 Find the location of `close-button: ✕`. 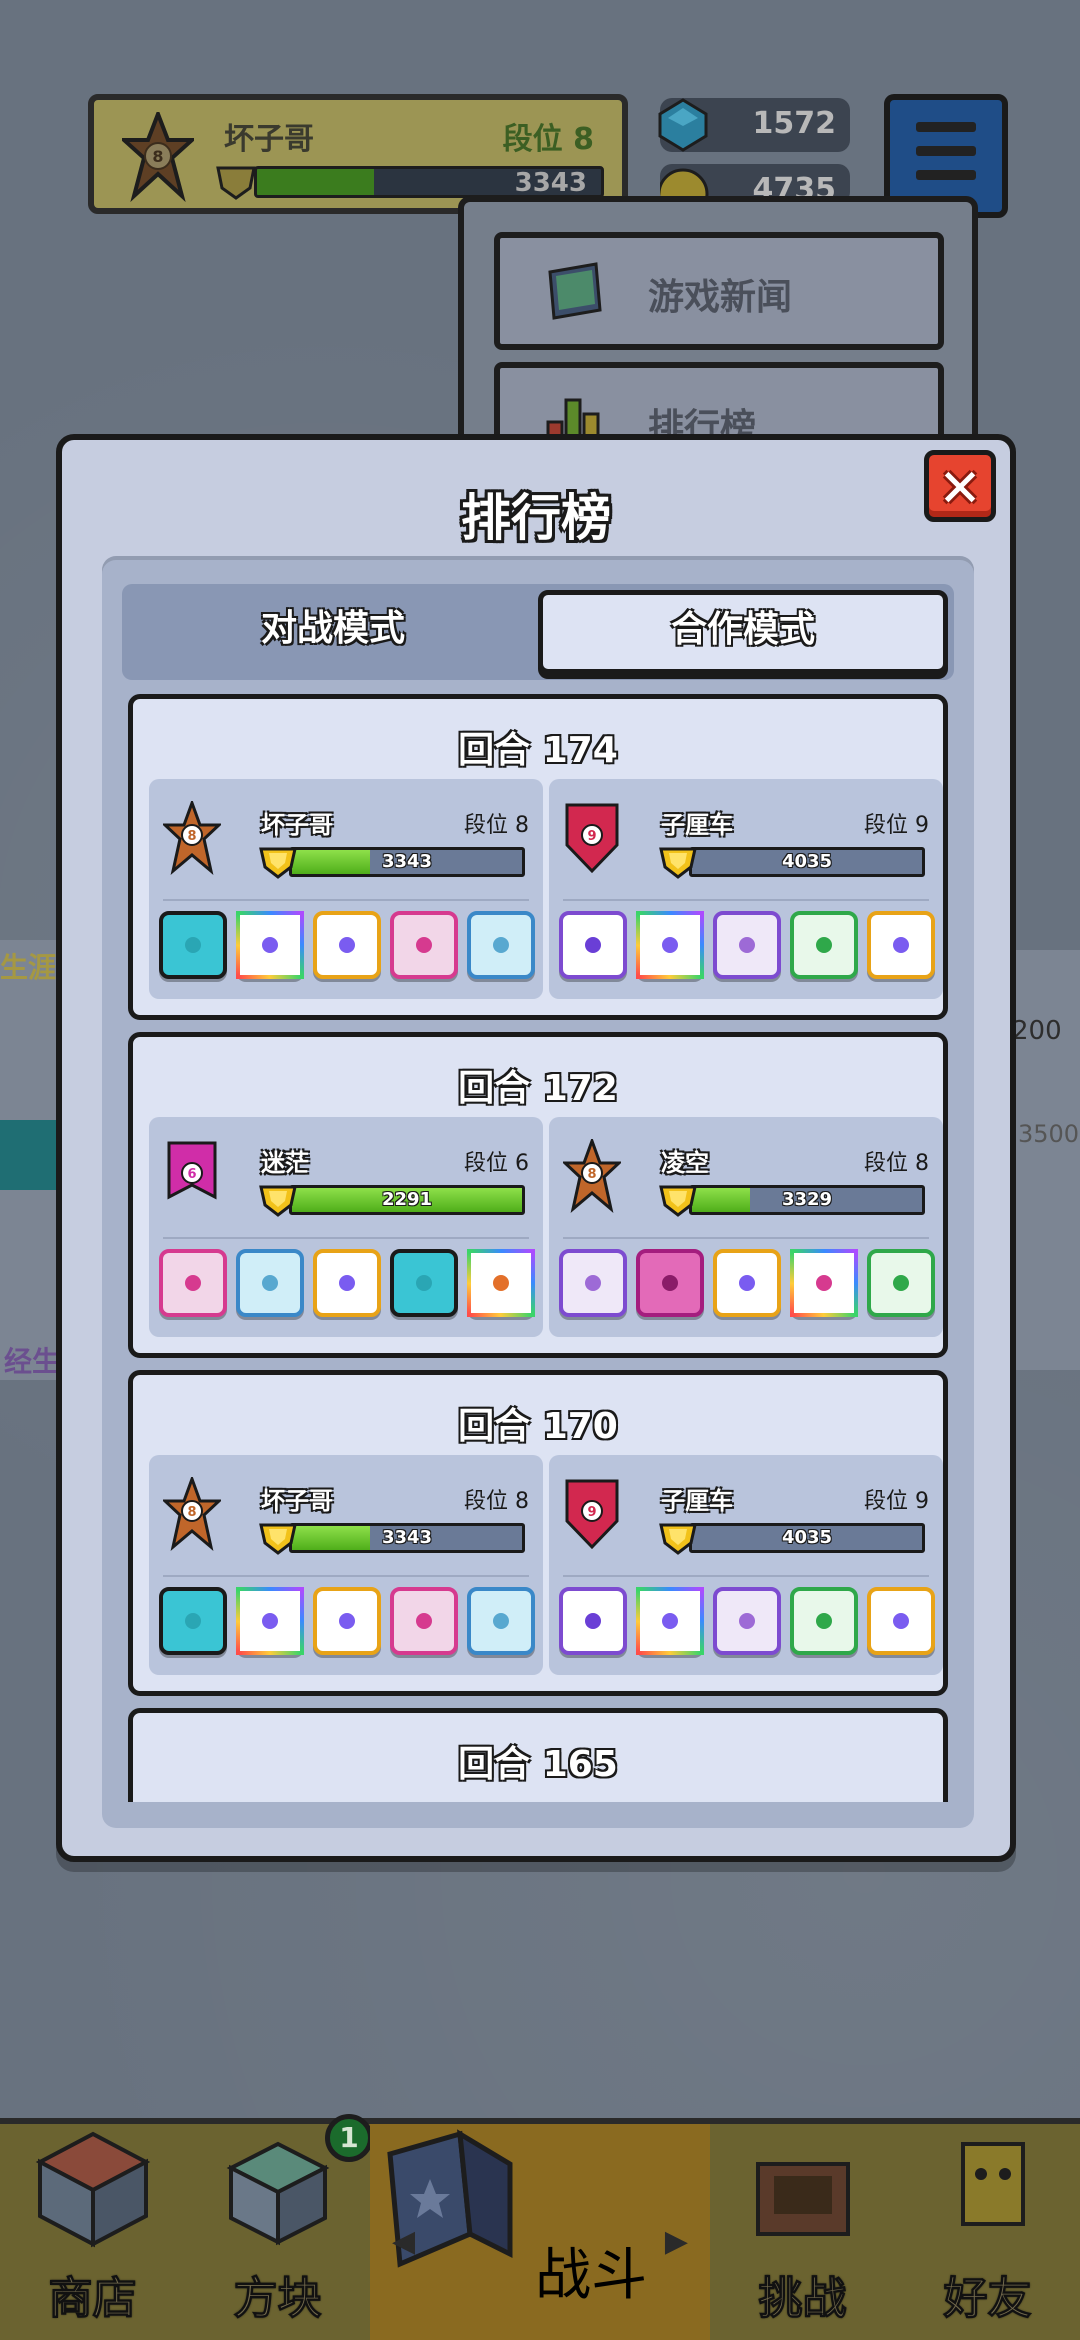

close-button: ✕ is located at coordinates (960, 486).